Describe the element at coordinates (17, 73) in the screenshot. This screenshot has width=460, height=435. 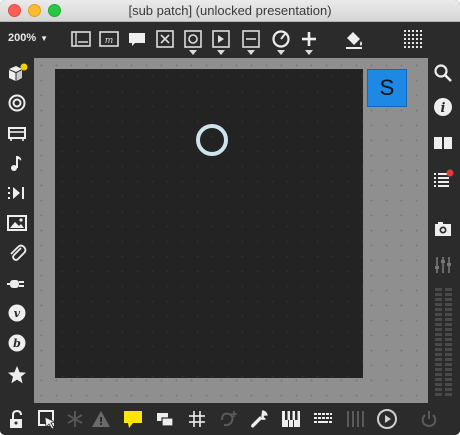
I see `packages-cube-icon` at that location.